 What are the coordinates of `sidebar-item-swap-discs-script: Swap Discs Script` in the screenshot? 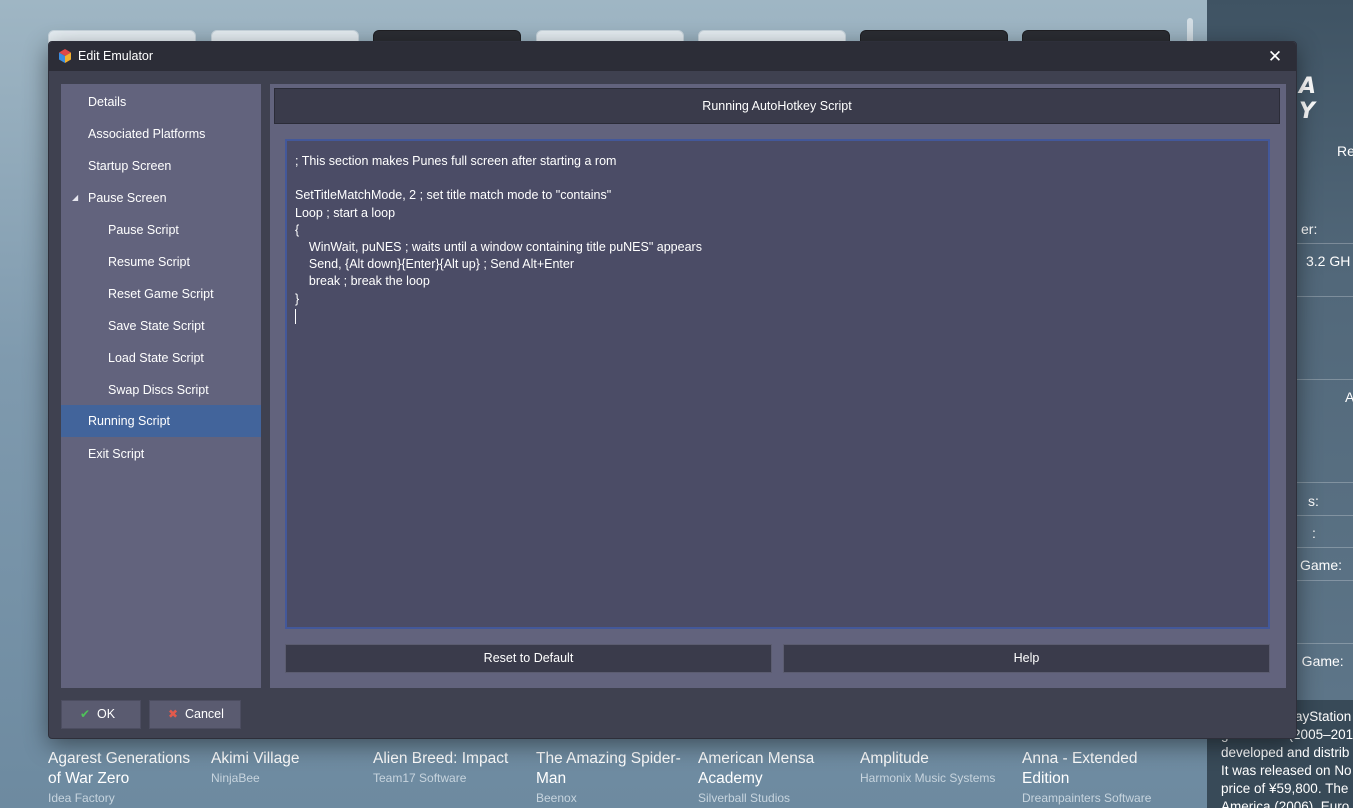 It's located at (161, 390).